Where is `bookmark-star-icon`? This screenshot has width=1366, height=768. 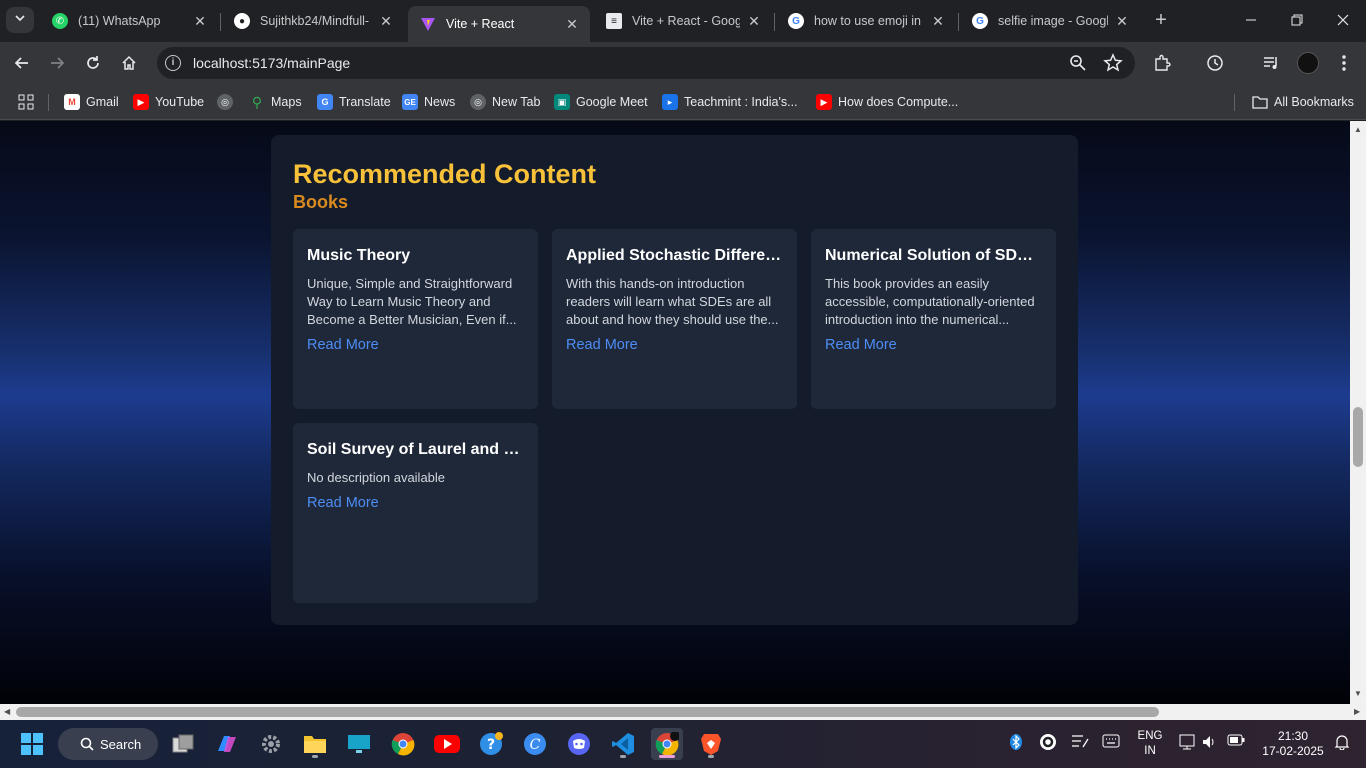 bookmark-star-icon is located at coordinates (1113, 65).